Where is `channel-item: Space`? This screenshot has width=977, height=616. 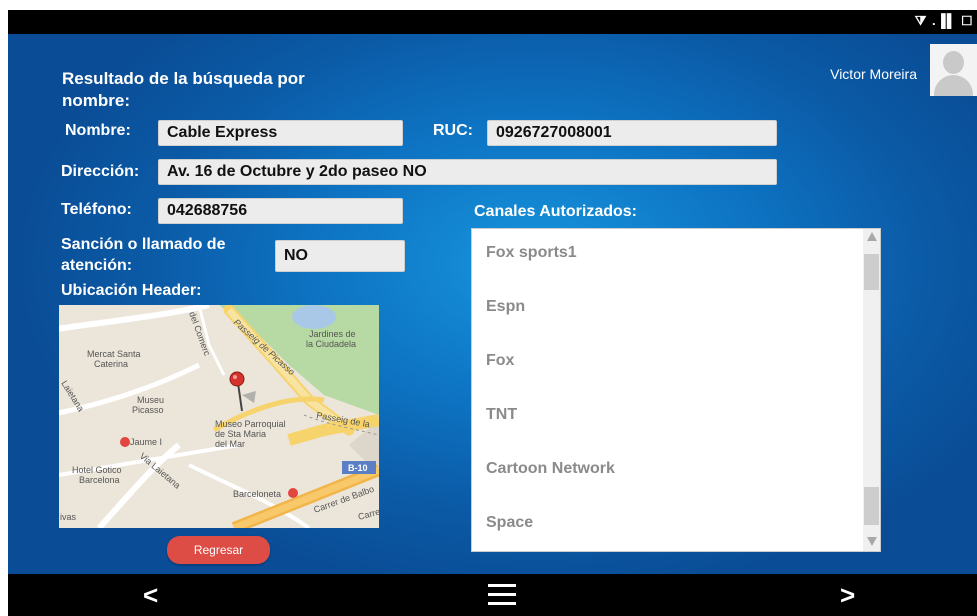
channel-item: Space is located at coordinates (509, 523).